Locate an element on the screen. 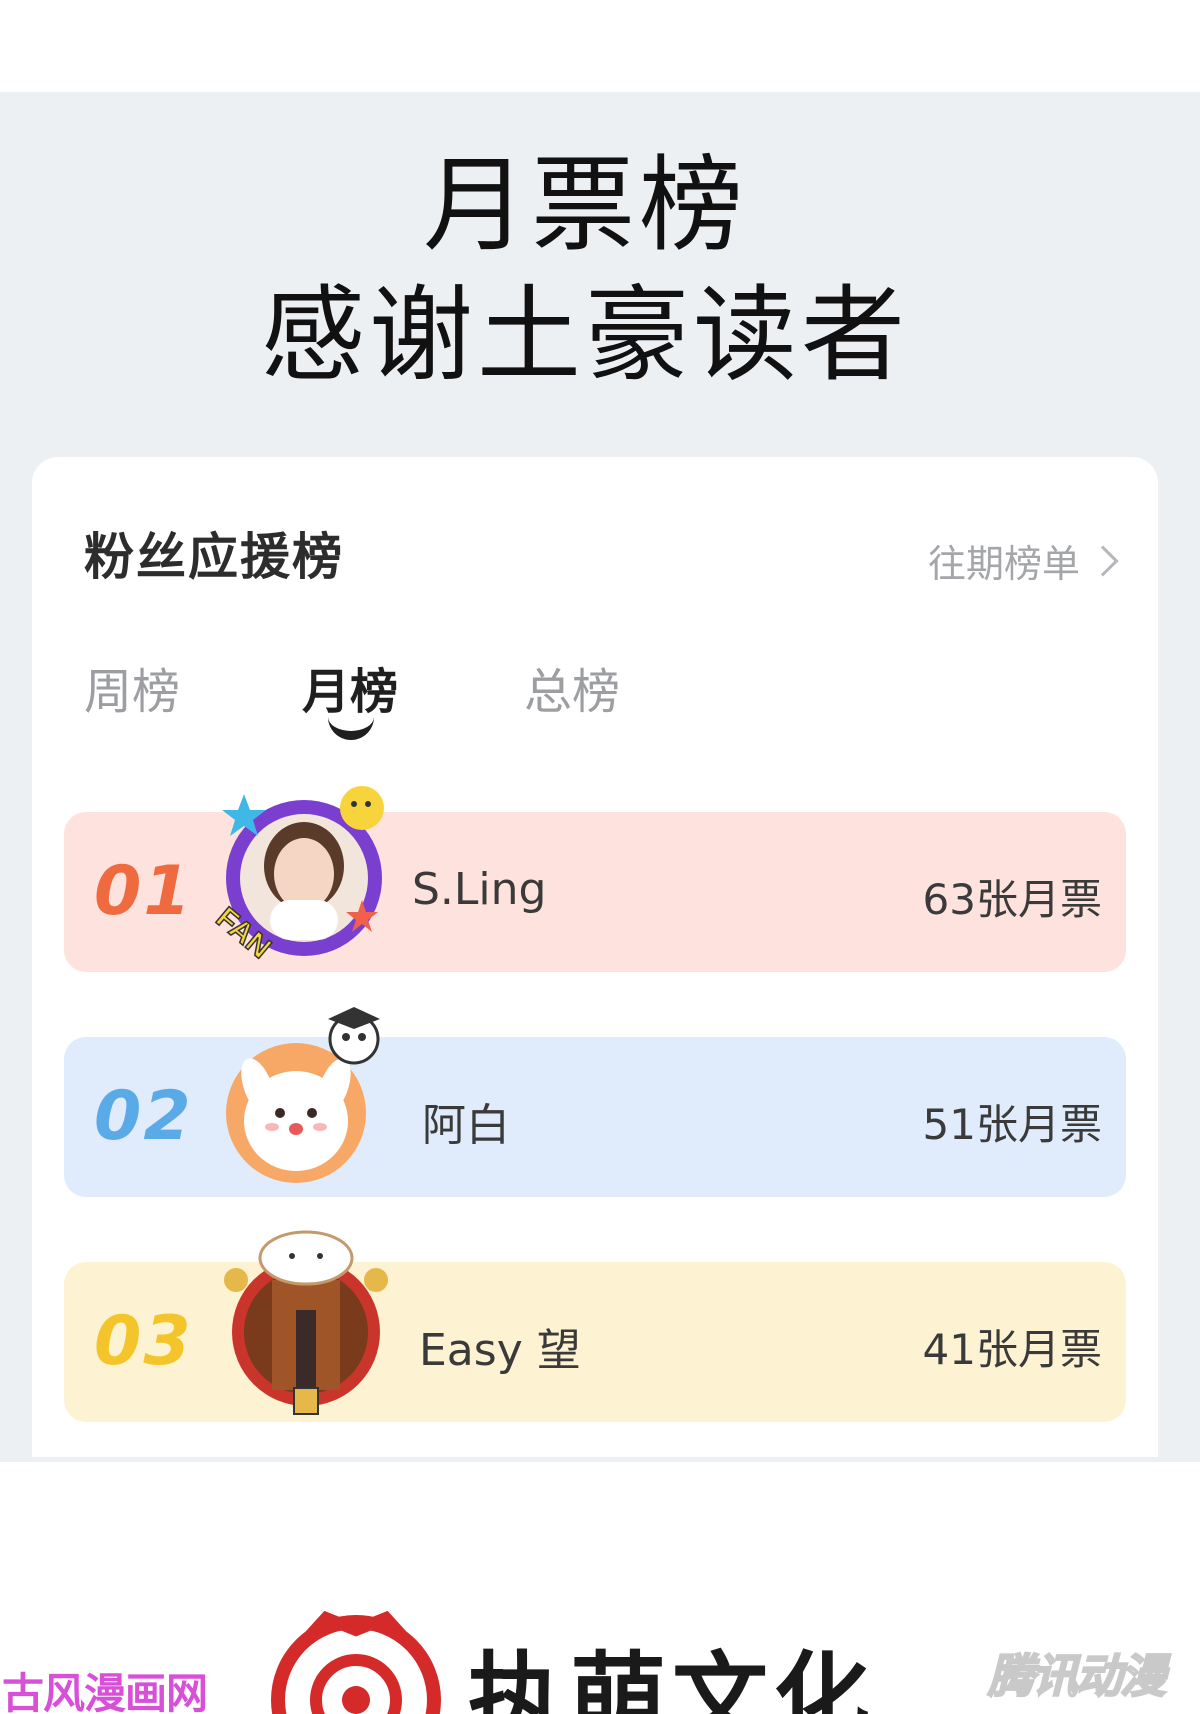  watermark-right: 腾讯动漫 is located at coordinates (1077, 1676).